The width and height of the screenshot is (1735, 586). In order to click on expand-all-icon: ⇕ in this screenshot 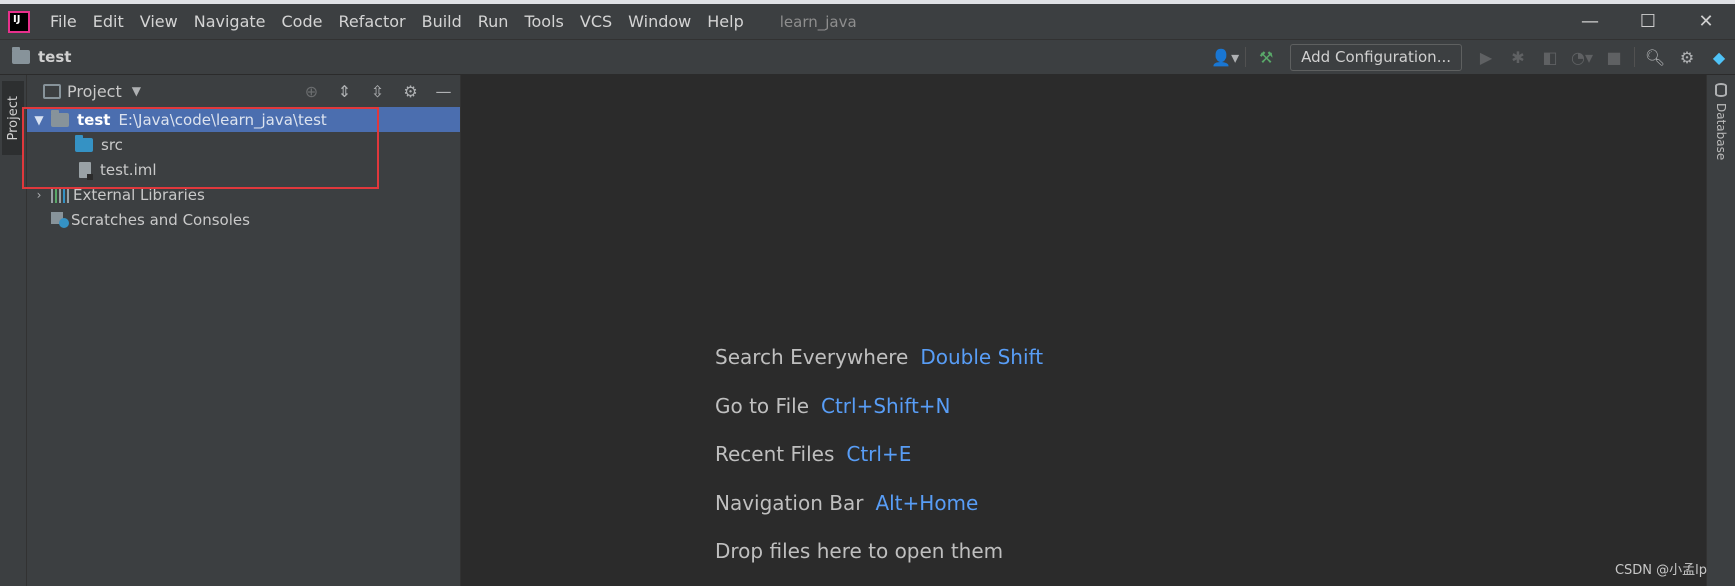, I will do `click(344, 91)`.